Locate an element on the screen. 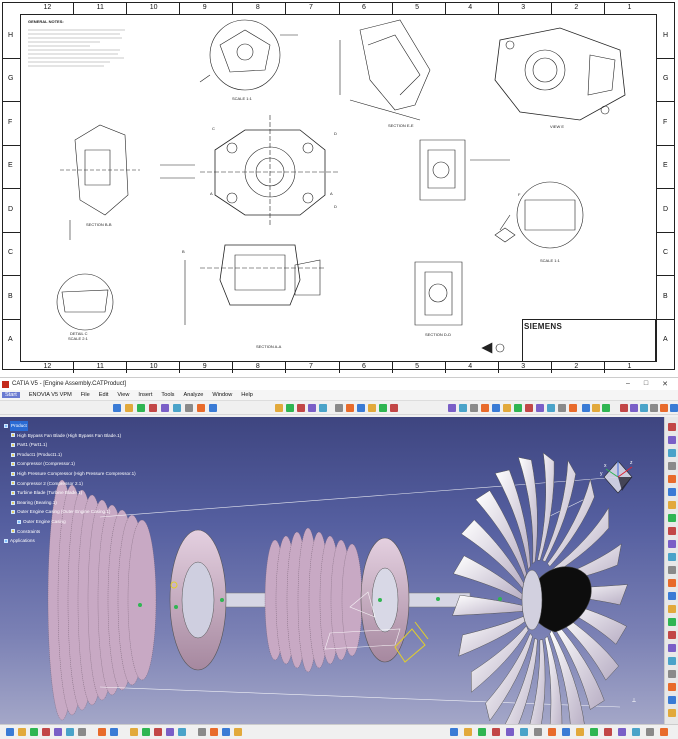 This screenshot has width=678, height=739. tree-node: Turbine Blade (Turbine Blade.1) is located at coordinates (70, 493).